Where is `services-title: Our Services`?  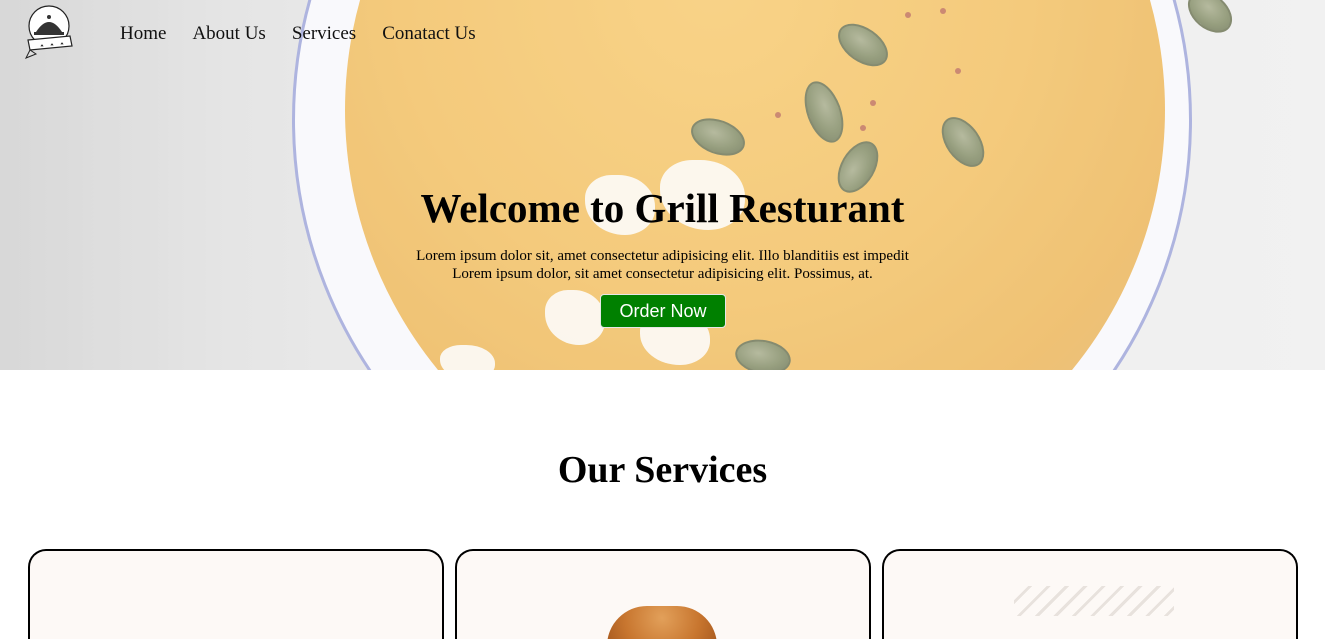 services-title: Our Services is located at coordinates (662, 470).